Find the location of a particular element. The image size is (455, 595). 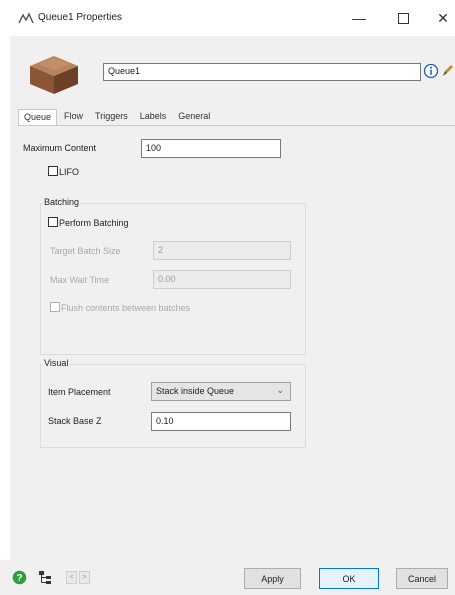

app-icon is located at coordinates (26, 18).